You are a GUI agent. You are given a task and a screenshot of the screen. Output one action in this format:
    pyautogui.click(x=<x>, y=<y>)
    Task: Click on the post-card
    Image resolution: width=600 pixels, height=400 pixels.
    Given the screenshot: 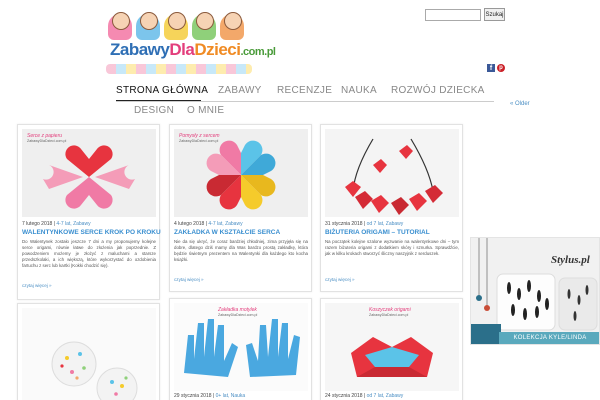 What is the action you would take?
    pyautogui.click(x=88, y=351)
    